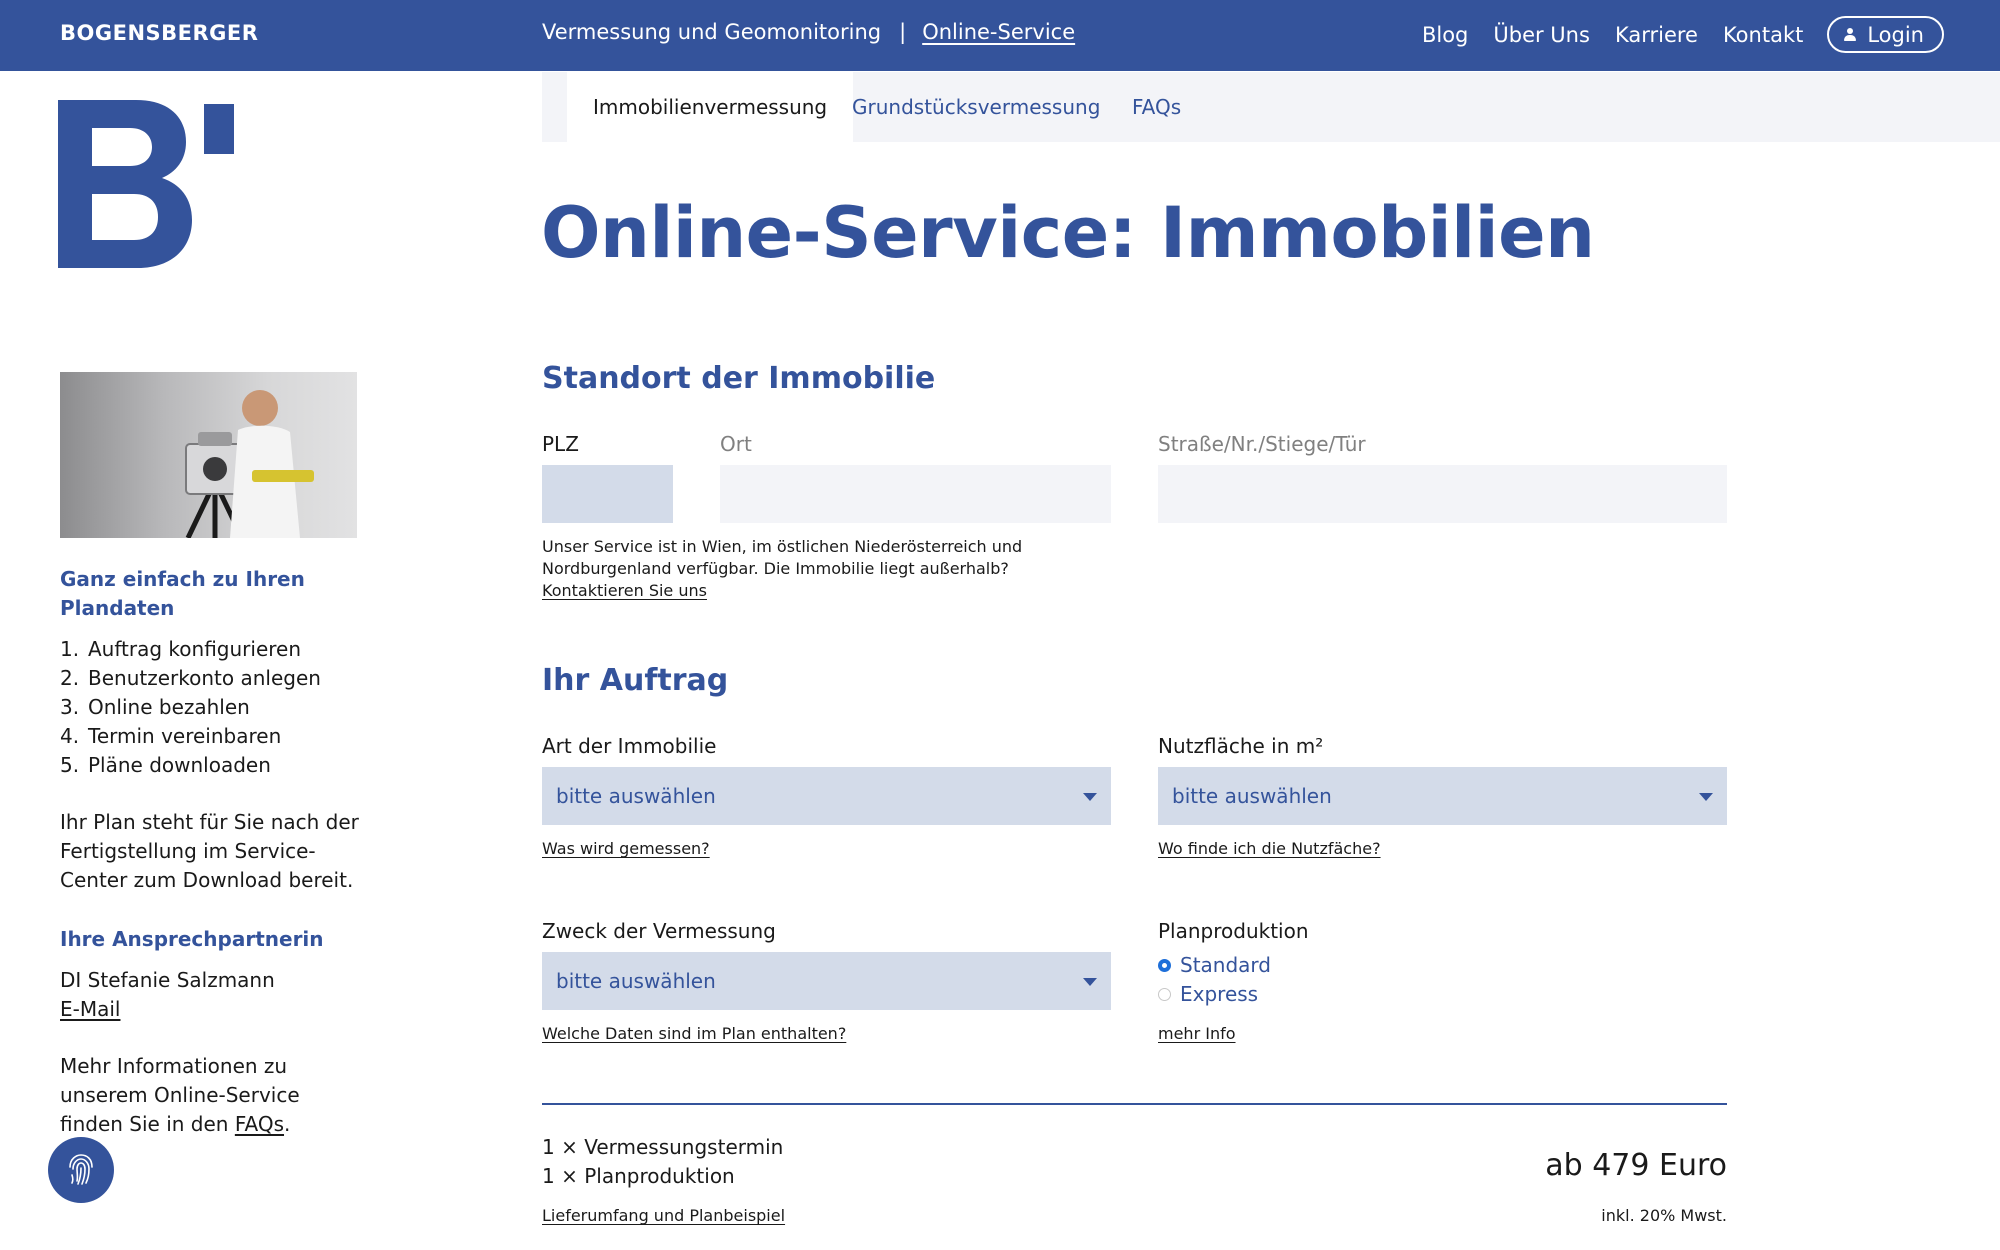 Image resolution: width=2000 pixels, height=1250 pixels. What do you see at coordinates (1262, 444) in the screenshot?
I see `street-label: Straße/Nr./Stiege/Tür` at bounding box center [1262, 444].